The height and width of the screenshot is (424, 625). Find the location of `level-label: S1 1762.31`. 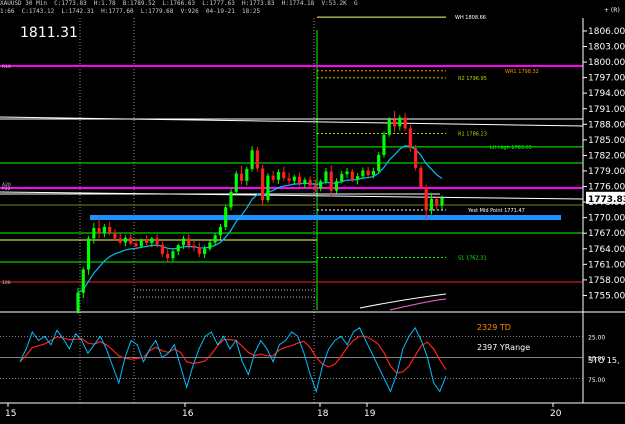

level-label: S1 1762.31 is located at coordinates (472, 259).